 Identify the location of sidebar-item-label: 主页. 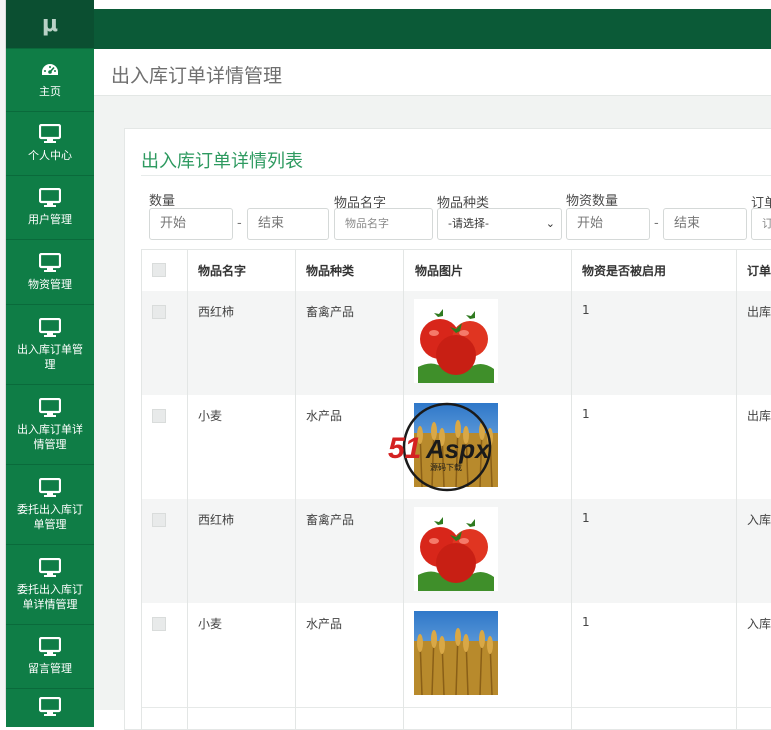
(50, 91).